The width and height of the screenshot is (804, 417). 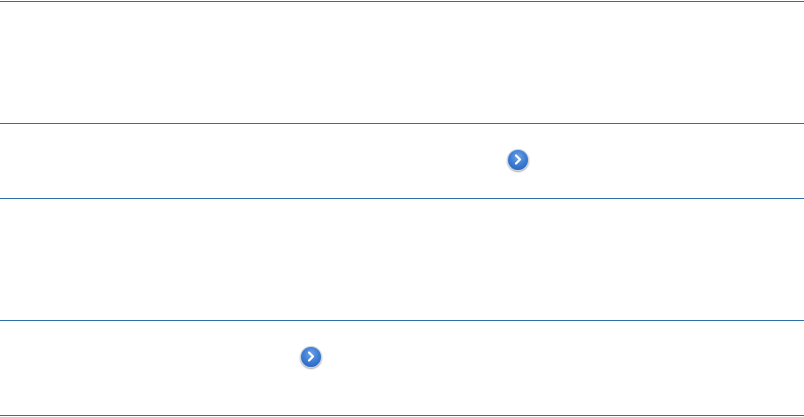 I want to click on divider-bottom, so click(x=402, y=415).